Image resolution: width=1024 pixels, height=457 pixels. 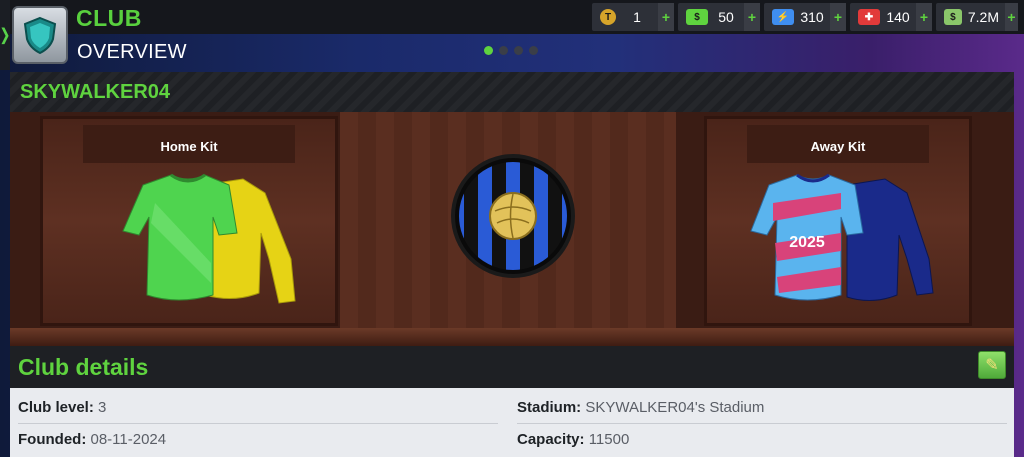 I want to click on club-level-row: Club level: 3, so click(x=62, y=407).